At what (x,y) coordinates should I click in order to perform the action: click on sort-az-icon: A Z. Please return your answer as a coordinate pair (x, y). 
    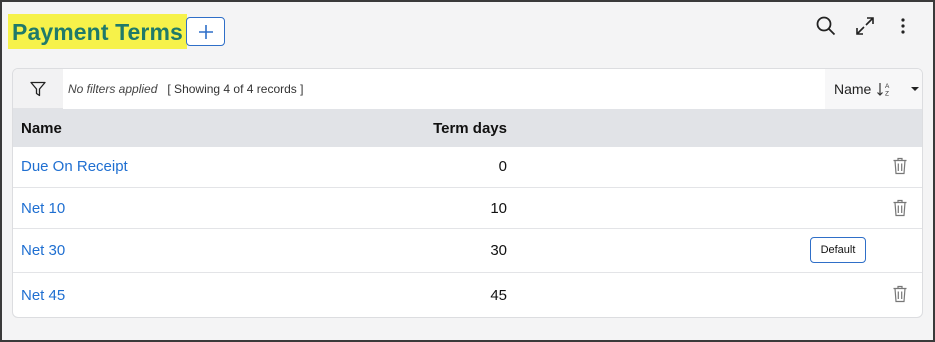
    Looking at the image, I should click on (883, 90).